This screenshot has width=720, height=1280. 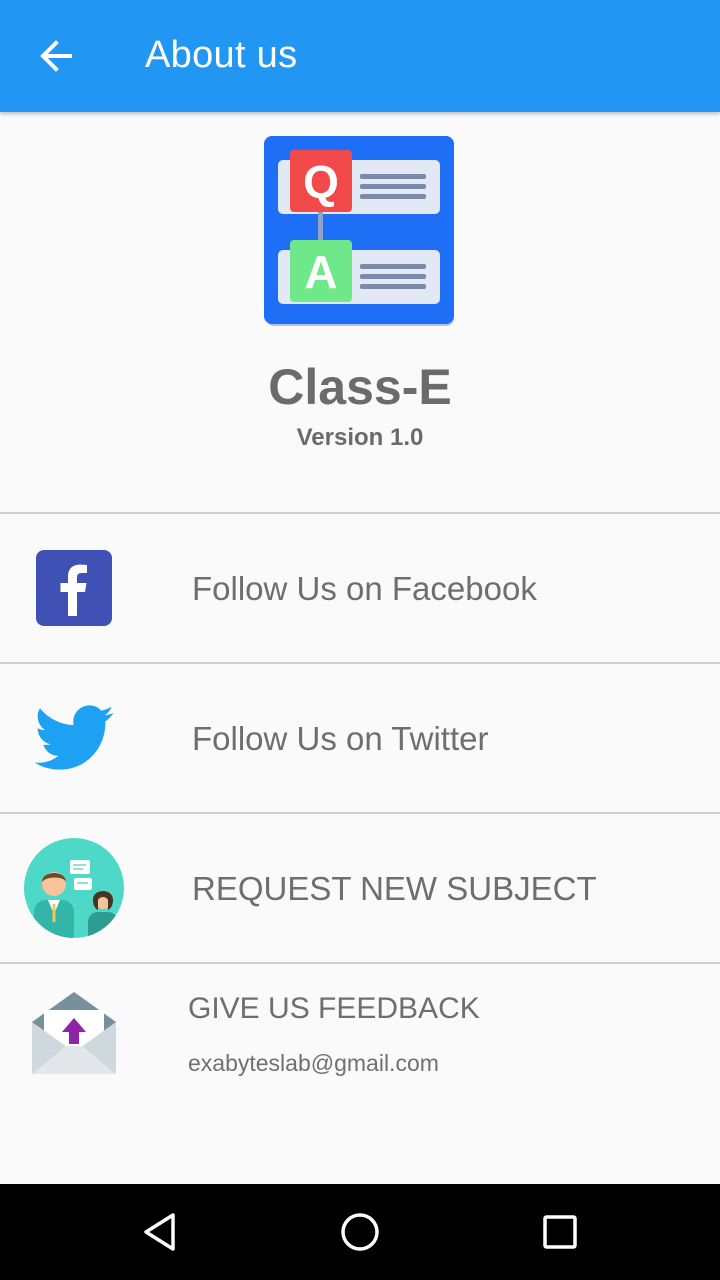 I want to click on arrow-left-icon, so click(x=56, y=56).